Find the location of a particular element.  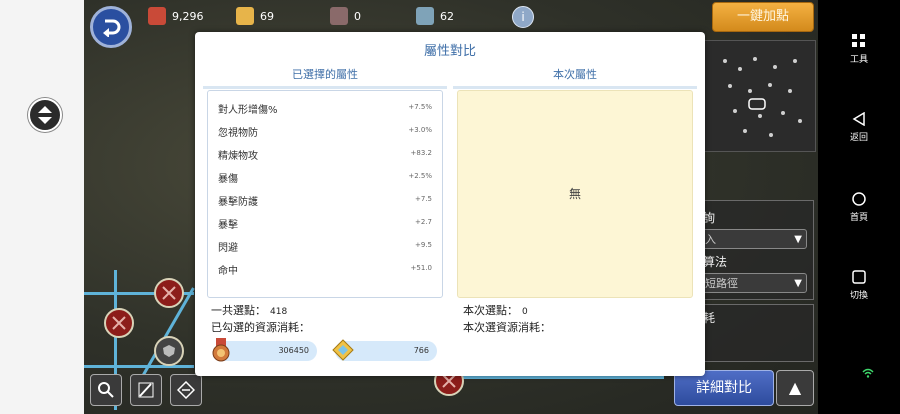

back-button is located at coordinates (111, 27).